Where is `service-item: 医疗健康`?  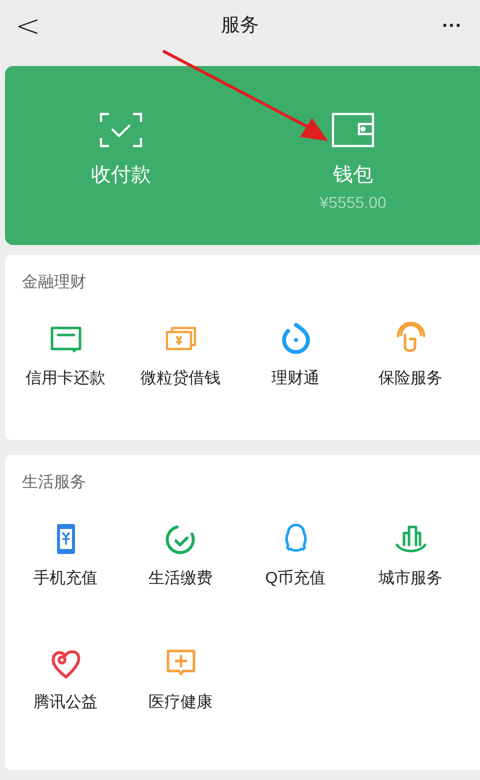
service-item: 医疗健康 is located at coordinates (180, 674).